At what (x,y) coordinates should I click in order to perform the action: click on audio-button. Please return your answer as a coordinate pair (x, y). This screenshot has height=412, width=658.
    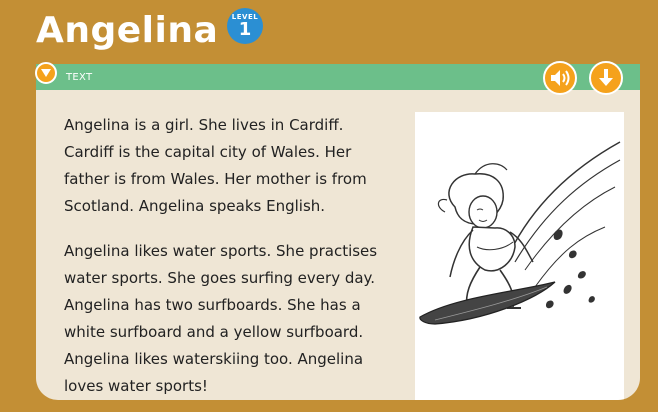
    Looking at the image, I should click on (560, 78).